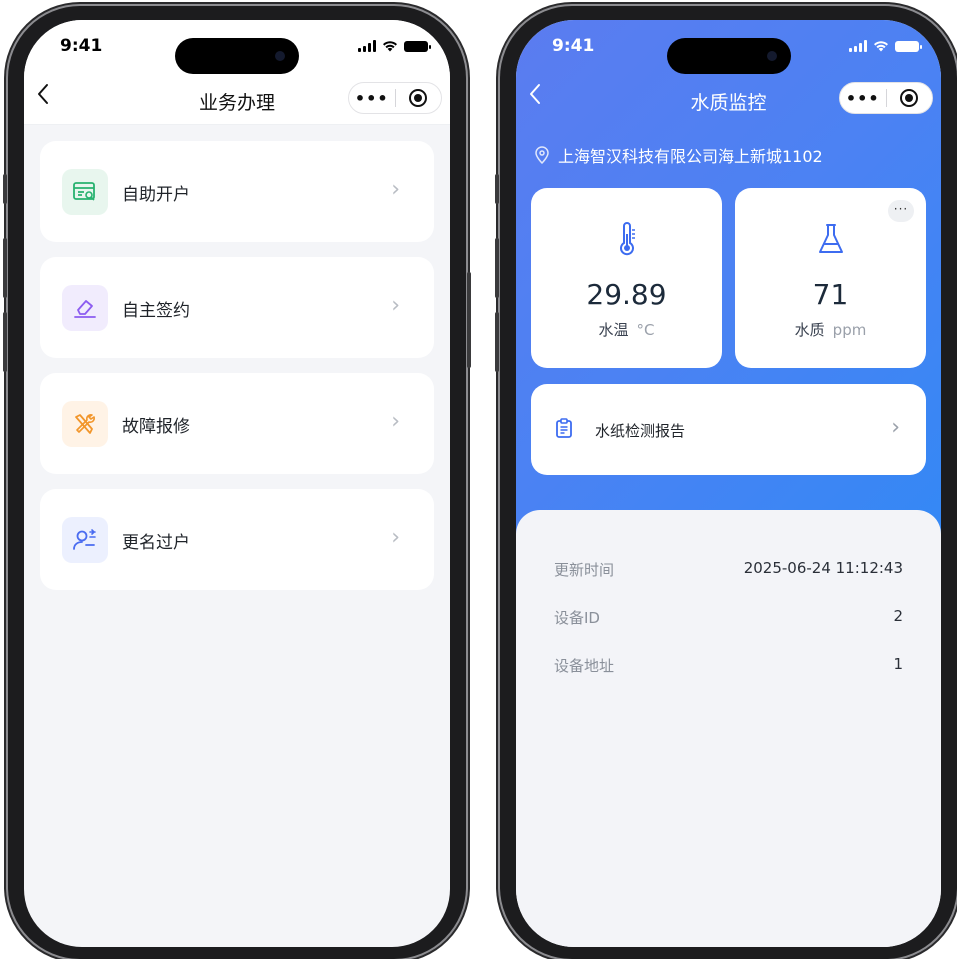  I want to click on info-key: 更新时间, so click(584, 570).